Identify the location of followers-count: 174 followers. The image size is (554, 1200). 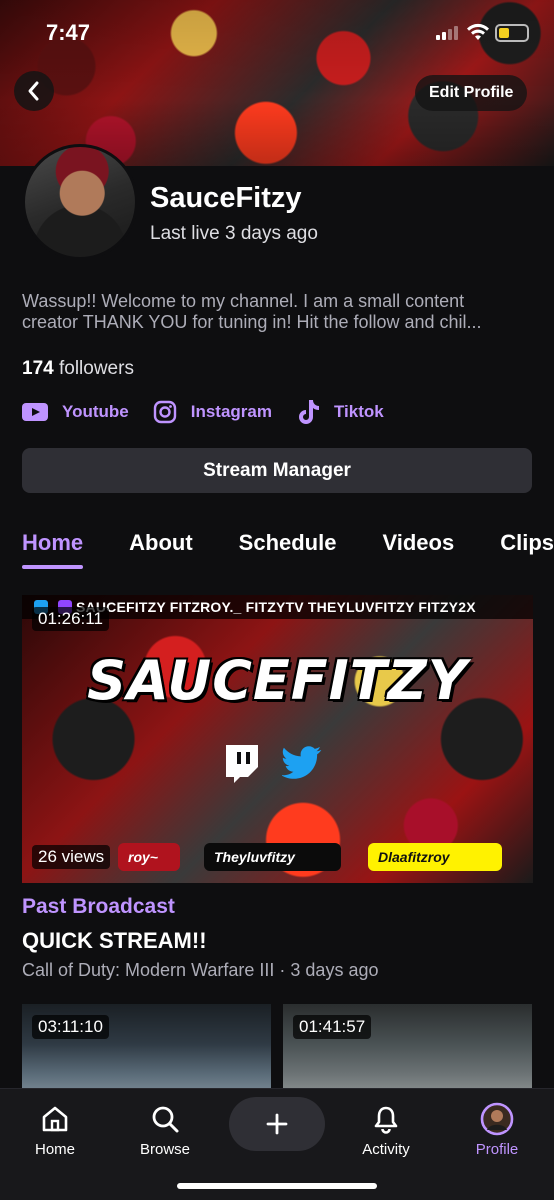
(78, 369).